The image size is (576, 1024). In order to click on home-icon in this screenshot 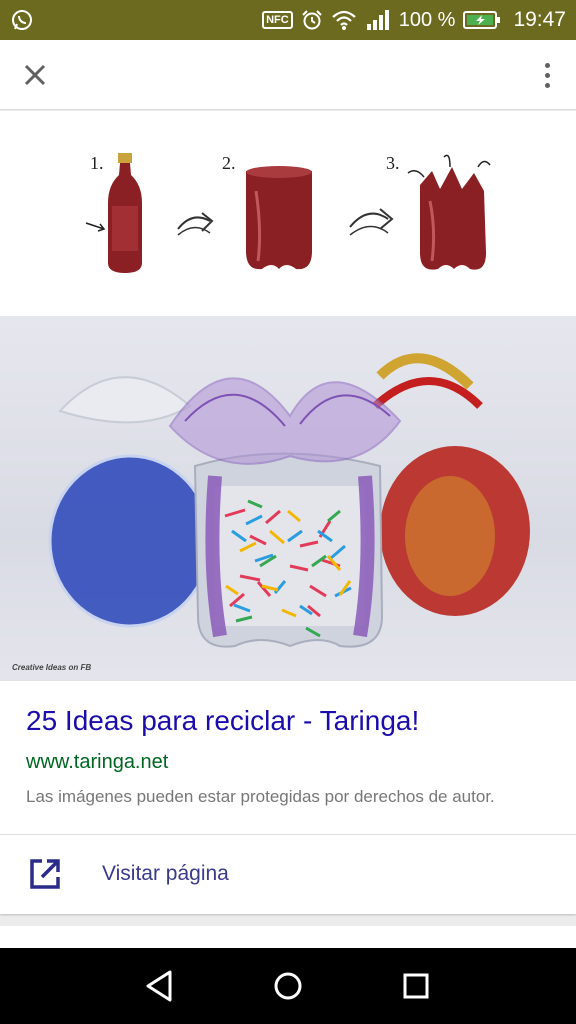, I will do `click(288, 986)`.